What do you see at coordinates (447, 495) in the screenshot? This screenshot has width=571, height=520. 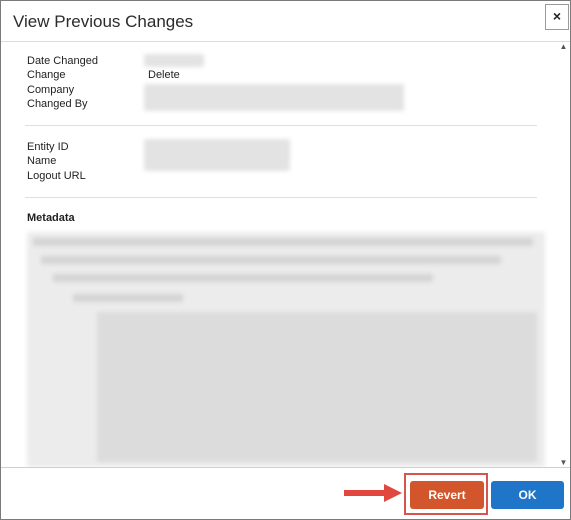 I see `revert-button: Revert` at bounding box center [447, 495].